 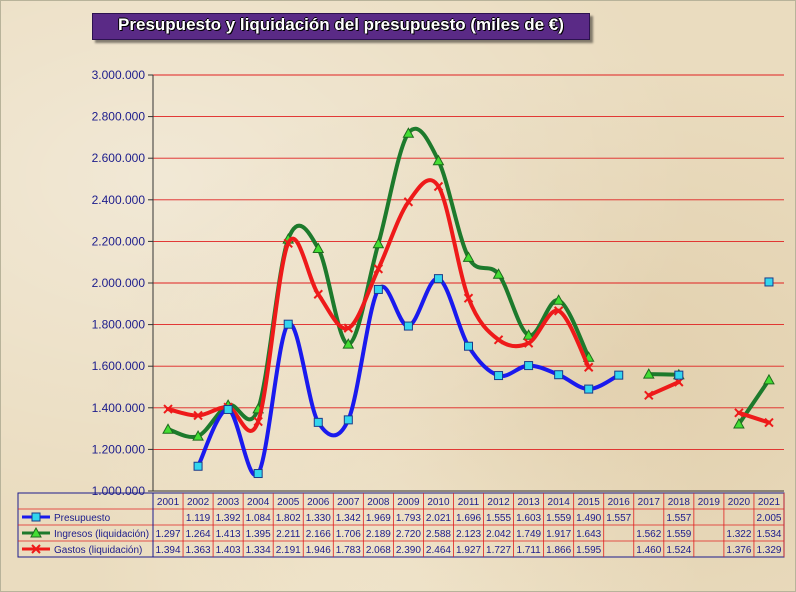 I want to click on table-cell-value: 1.603, so click(x=528, y=518).